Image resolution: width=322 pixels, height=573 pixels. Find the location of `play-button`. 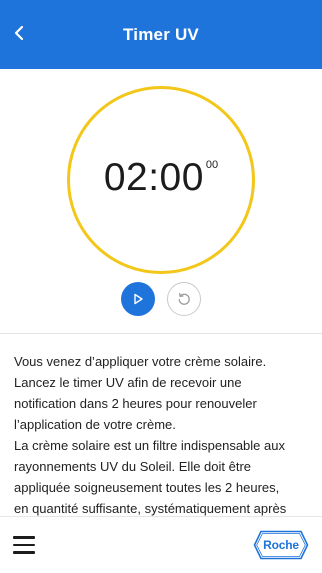

play-button is located at coordinates (138, 299).